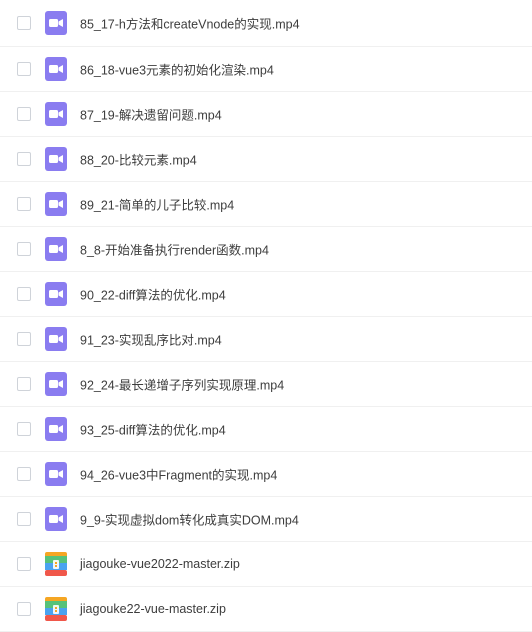  I want to click on file-row: jiagouke-vue2022-master.zip, so click(266, 564).